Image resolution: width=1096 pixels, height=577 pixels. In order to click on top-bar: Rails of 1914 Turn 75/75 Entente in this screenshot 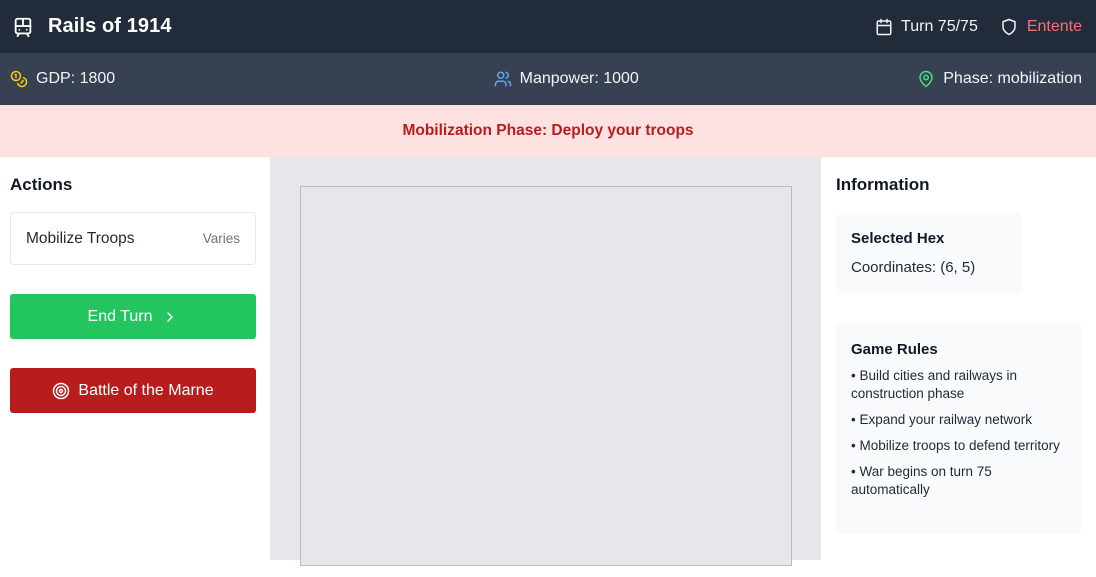, I will do `click(548, 26)`.